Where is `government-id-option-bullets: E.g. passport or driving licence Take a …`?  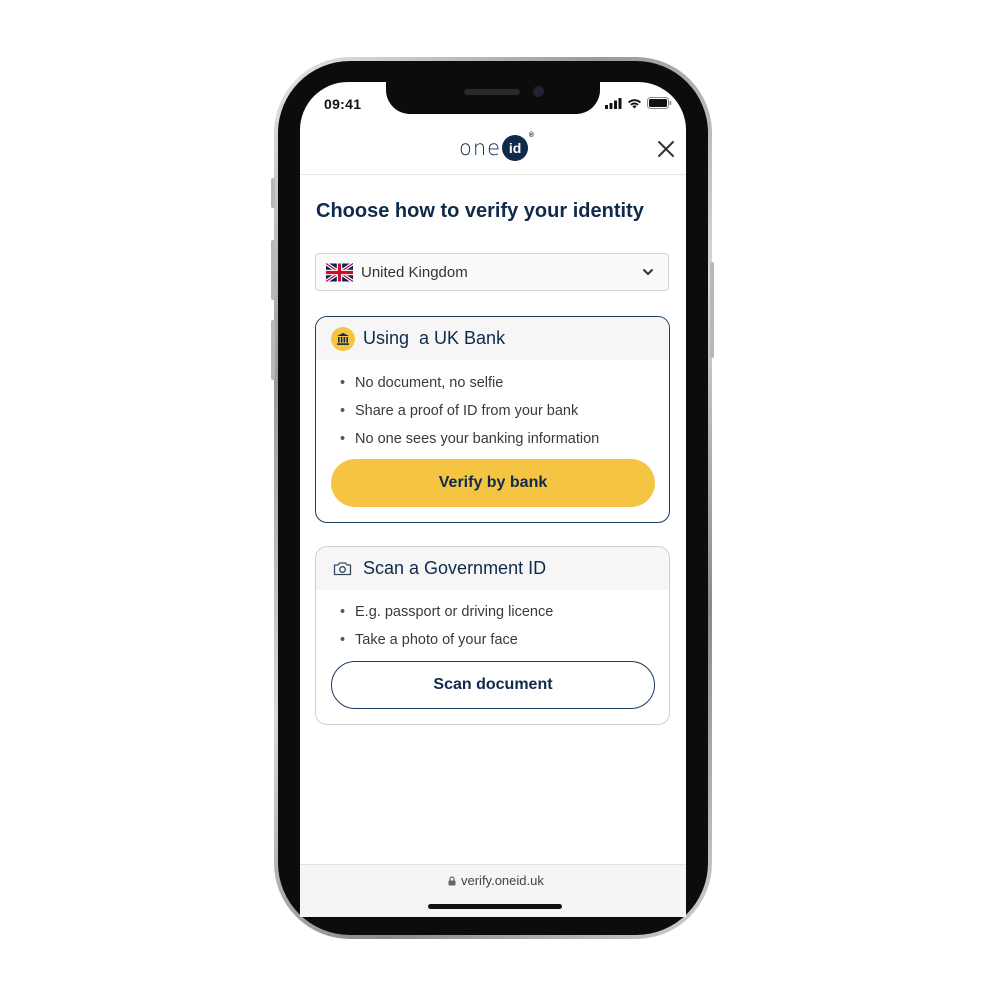 government-id-option-bullets: E.g. passport or driving licence Take a … is located at coordinates (446, 626).